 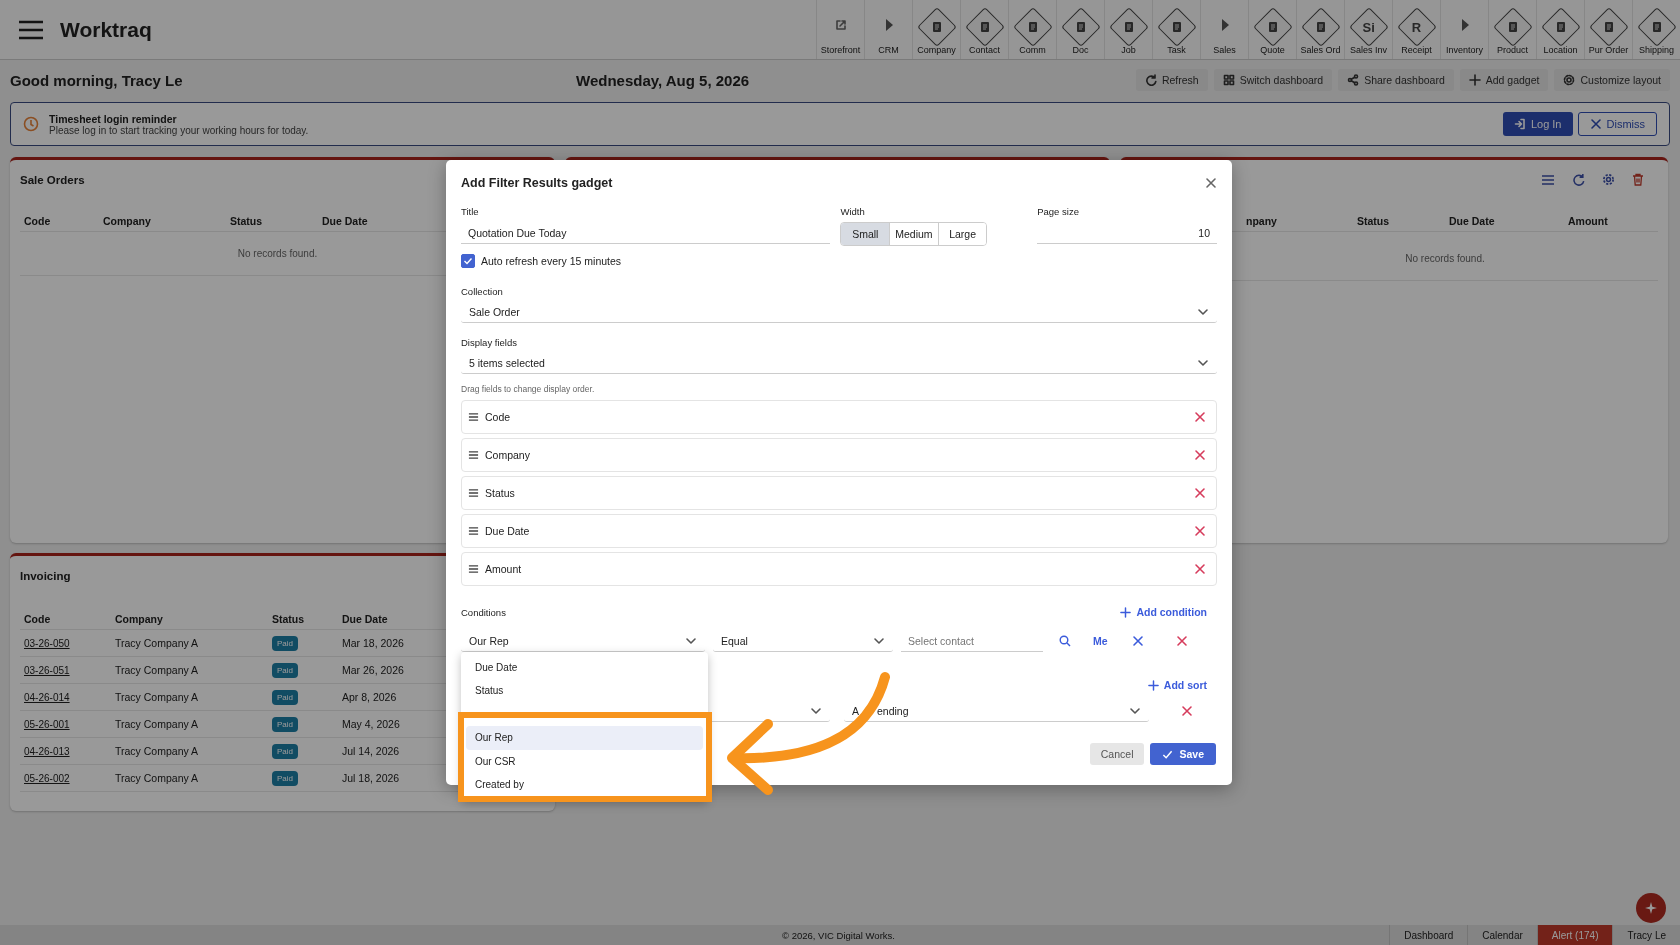 I want to click on toolbar-button: Storefront, so click(x=840, y=29).